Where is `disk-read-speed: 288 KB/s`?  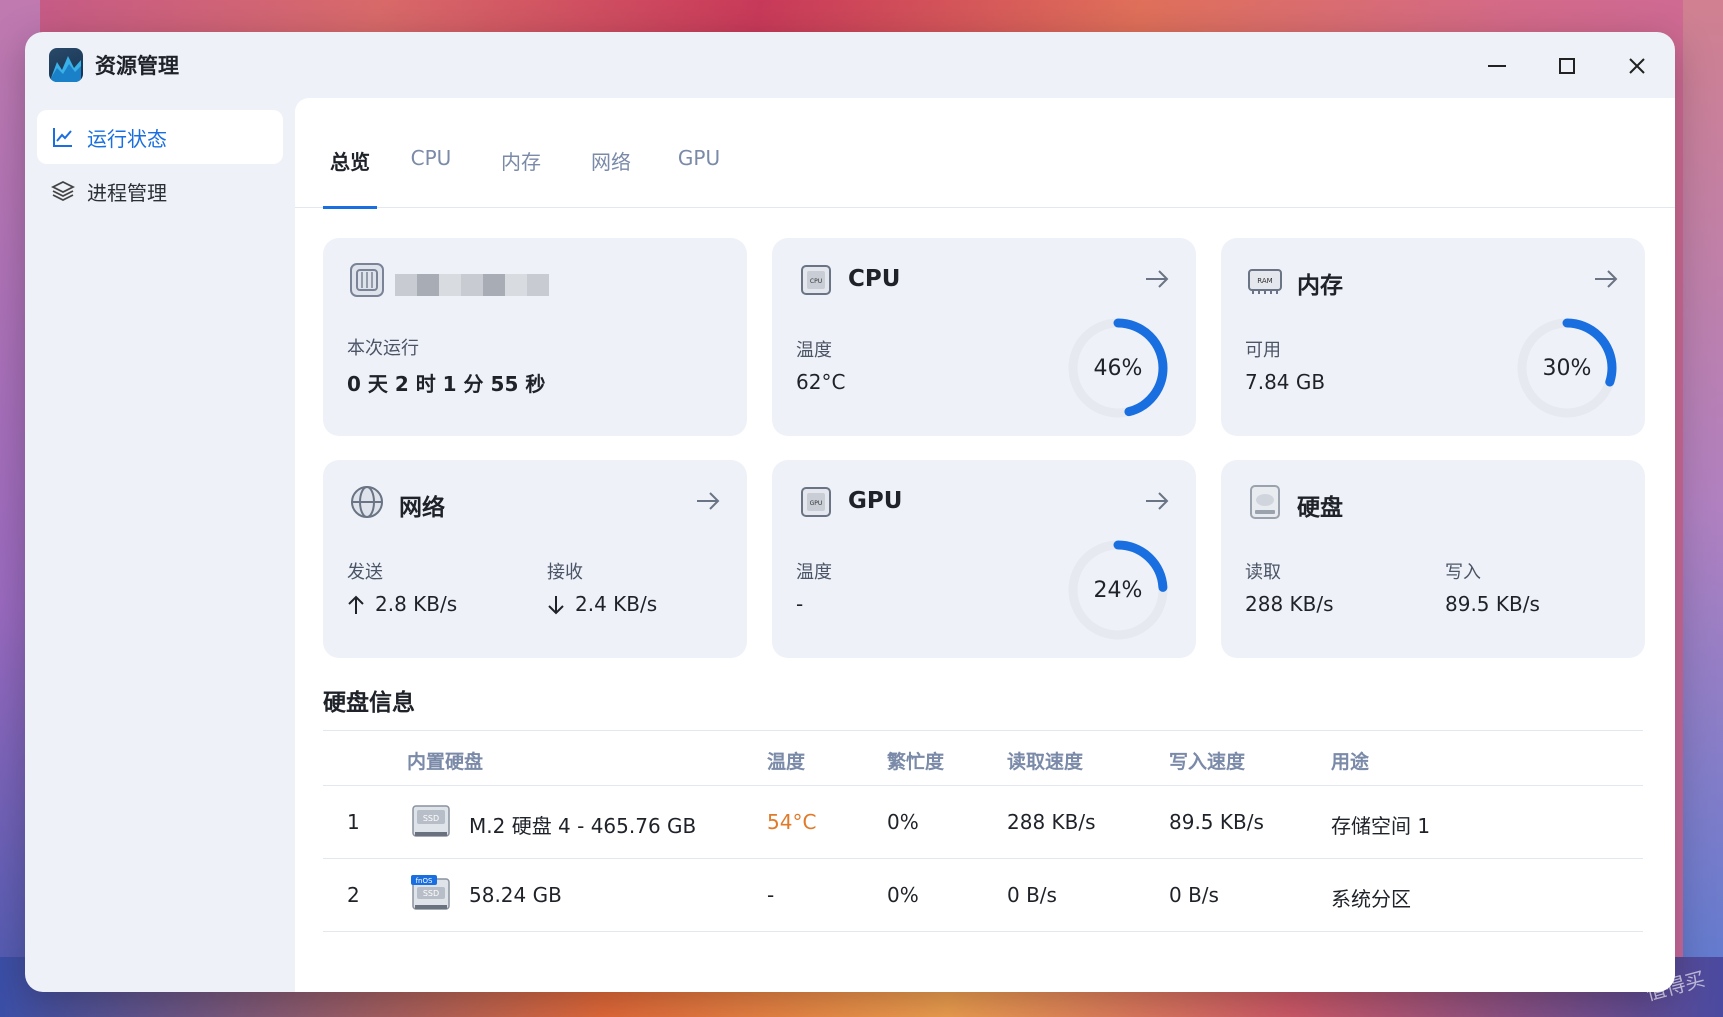
disk-read-speed: 288 KB/s is located at coordinates (1051, 822).